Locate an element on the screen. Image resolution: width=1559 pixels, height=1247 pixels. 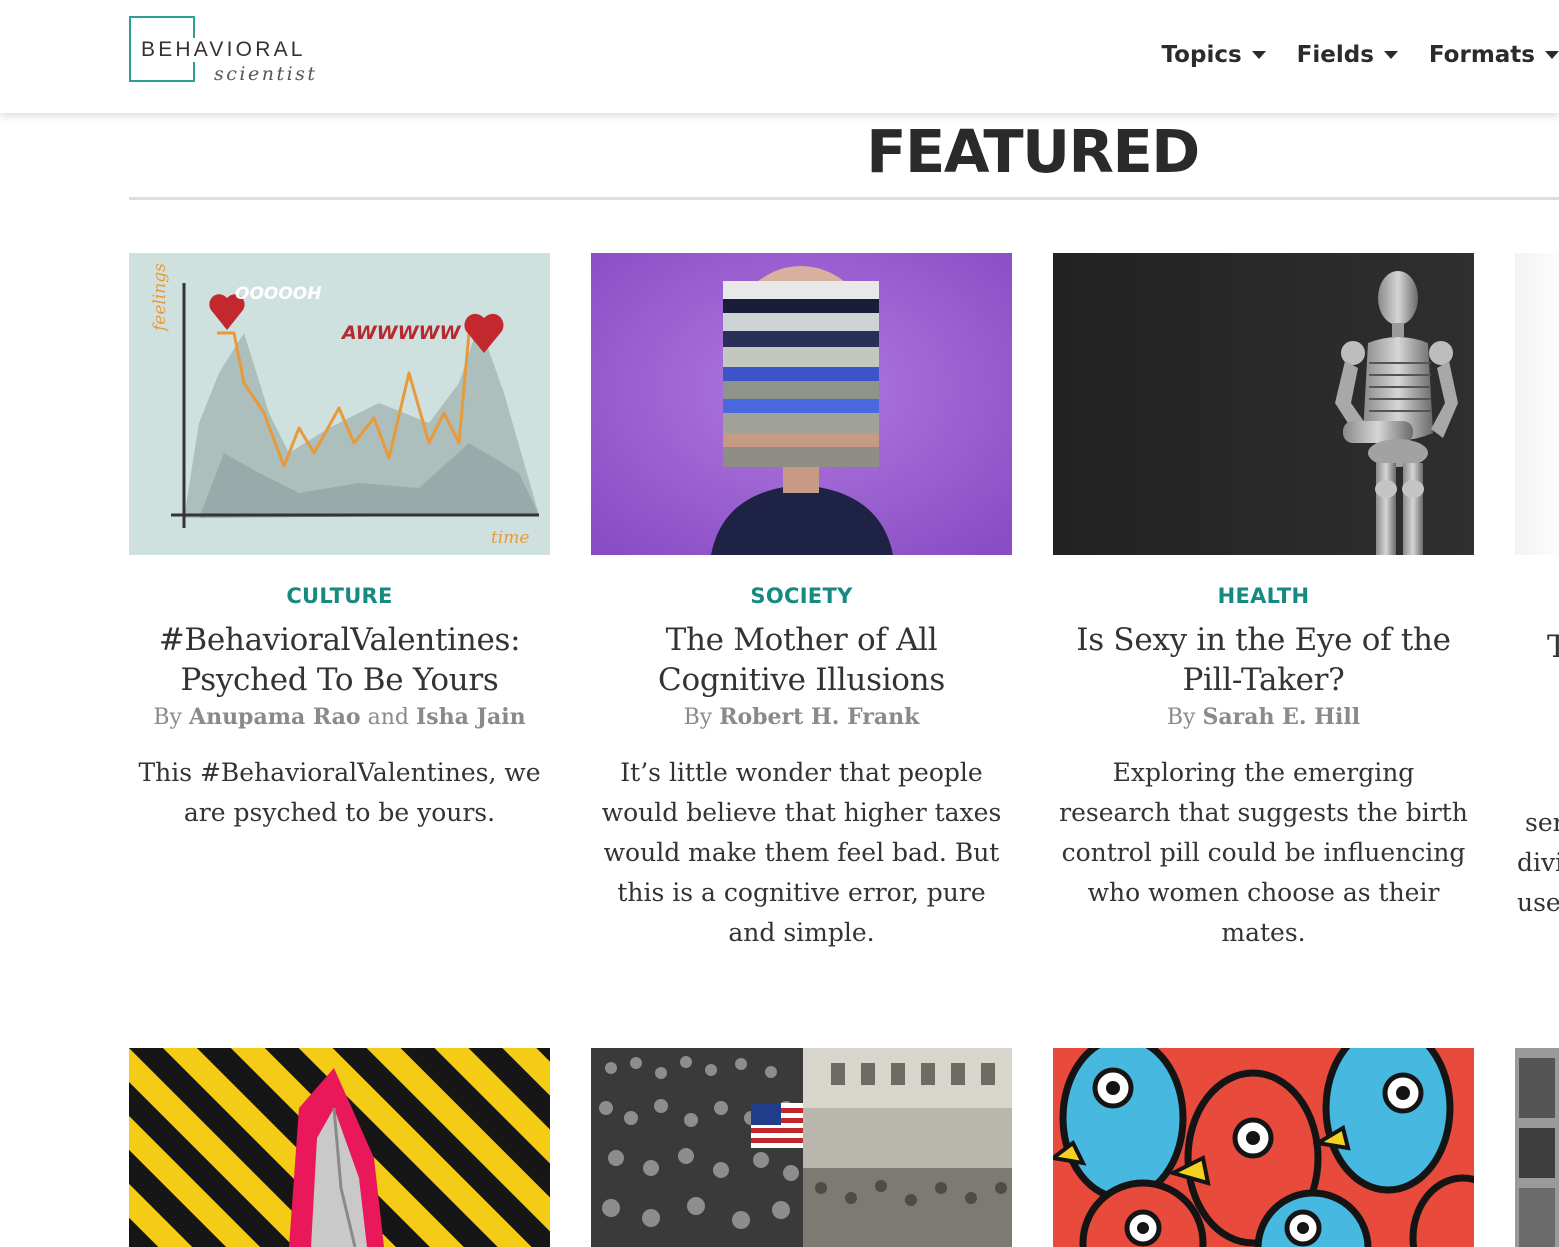
article-byline: By Anupama Rao and Isha Jain is located at coordinates (339, 717).